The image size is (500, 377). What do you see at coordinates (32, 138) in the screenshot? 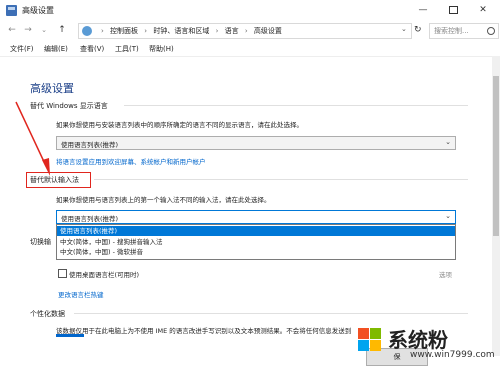
I see `annotation-arrow-icon` at bounding box center [32, 138].